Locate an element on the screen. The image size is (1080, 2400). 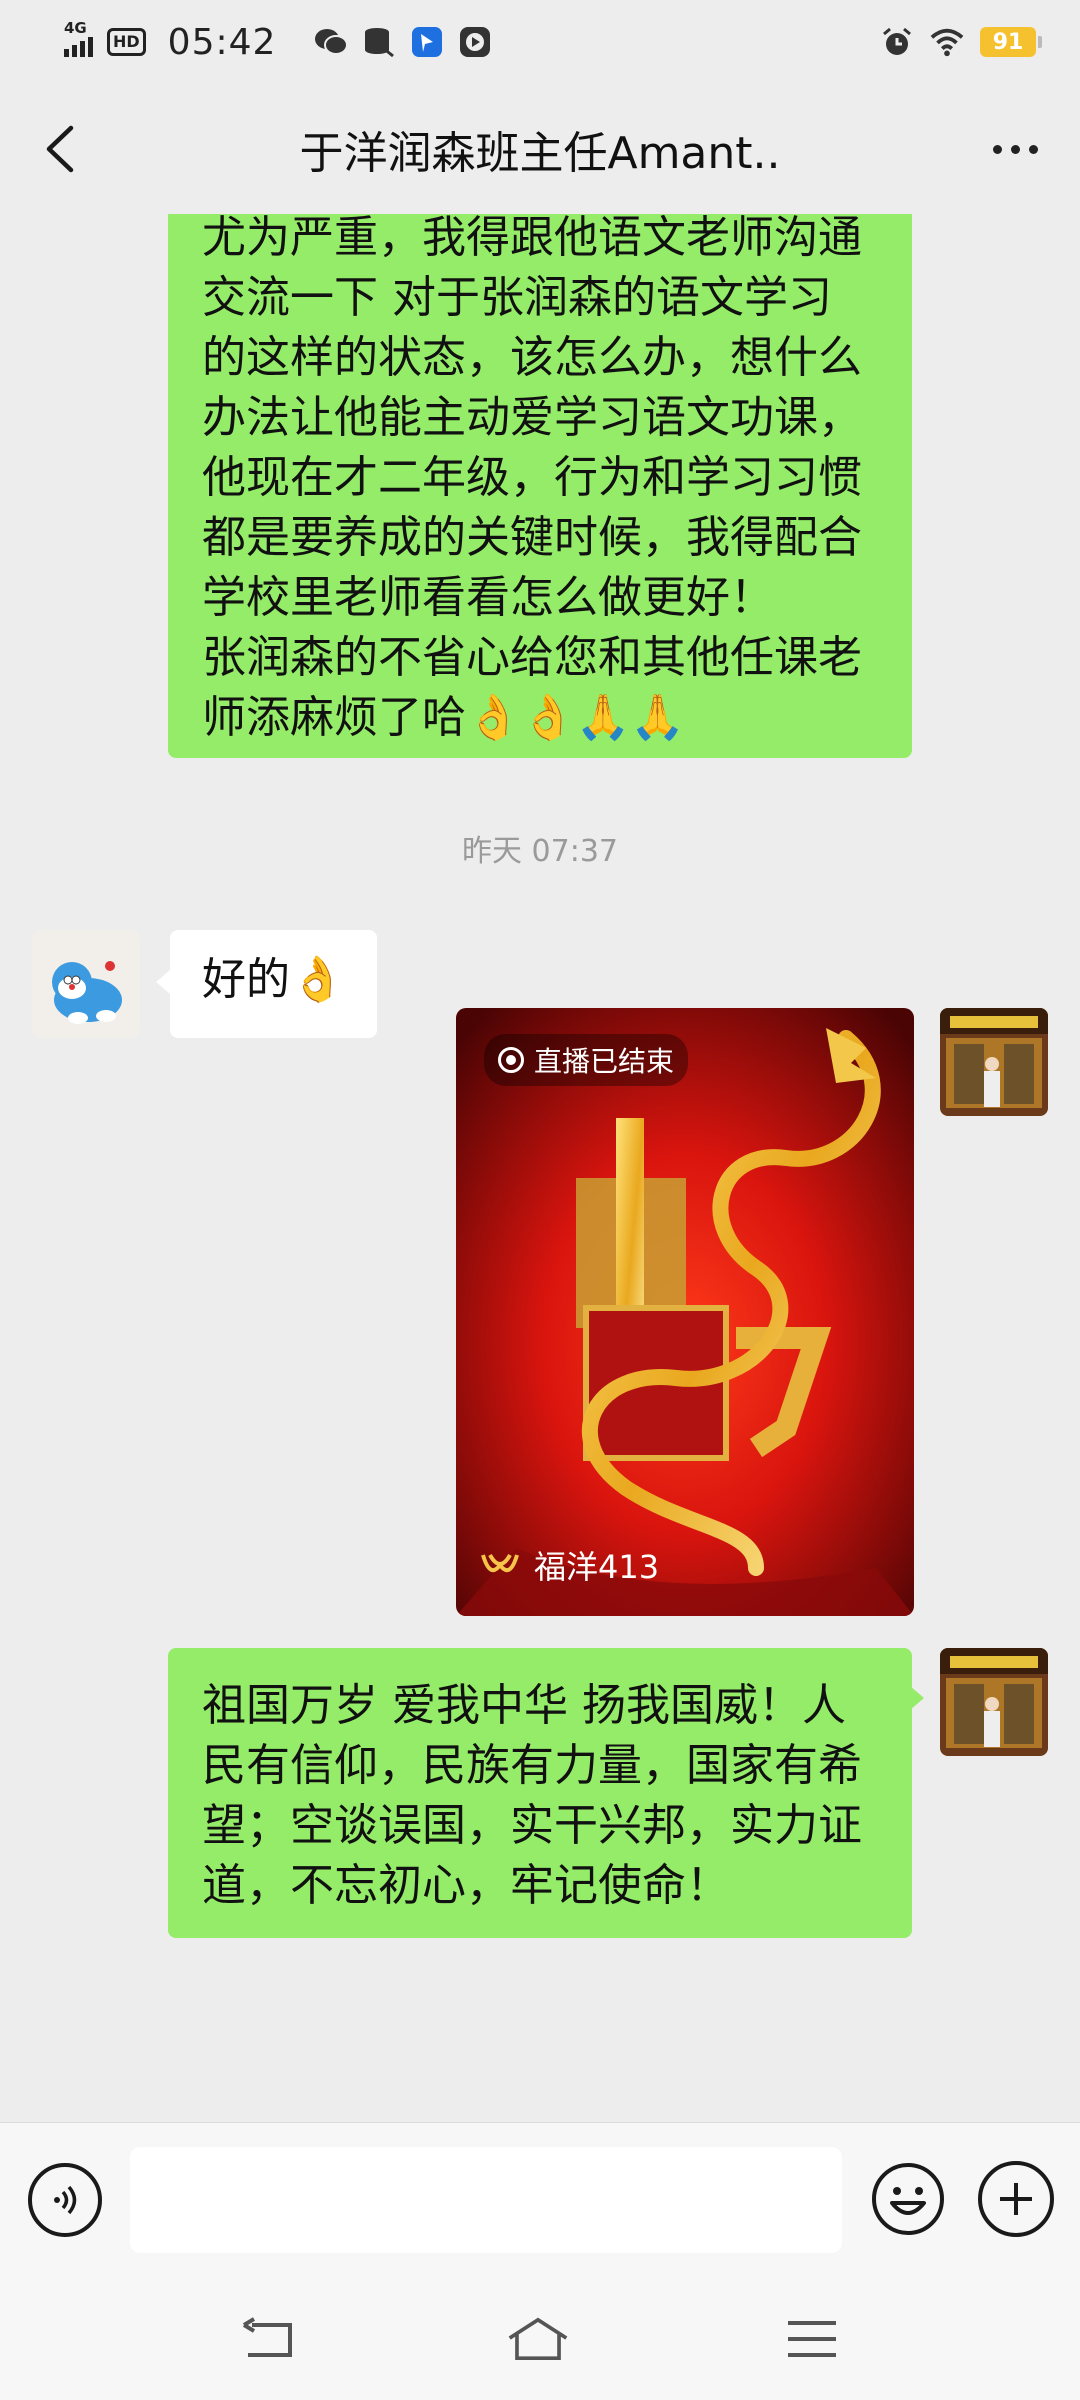
contact-avatar is located at coordinates (86, 984).